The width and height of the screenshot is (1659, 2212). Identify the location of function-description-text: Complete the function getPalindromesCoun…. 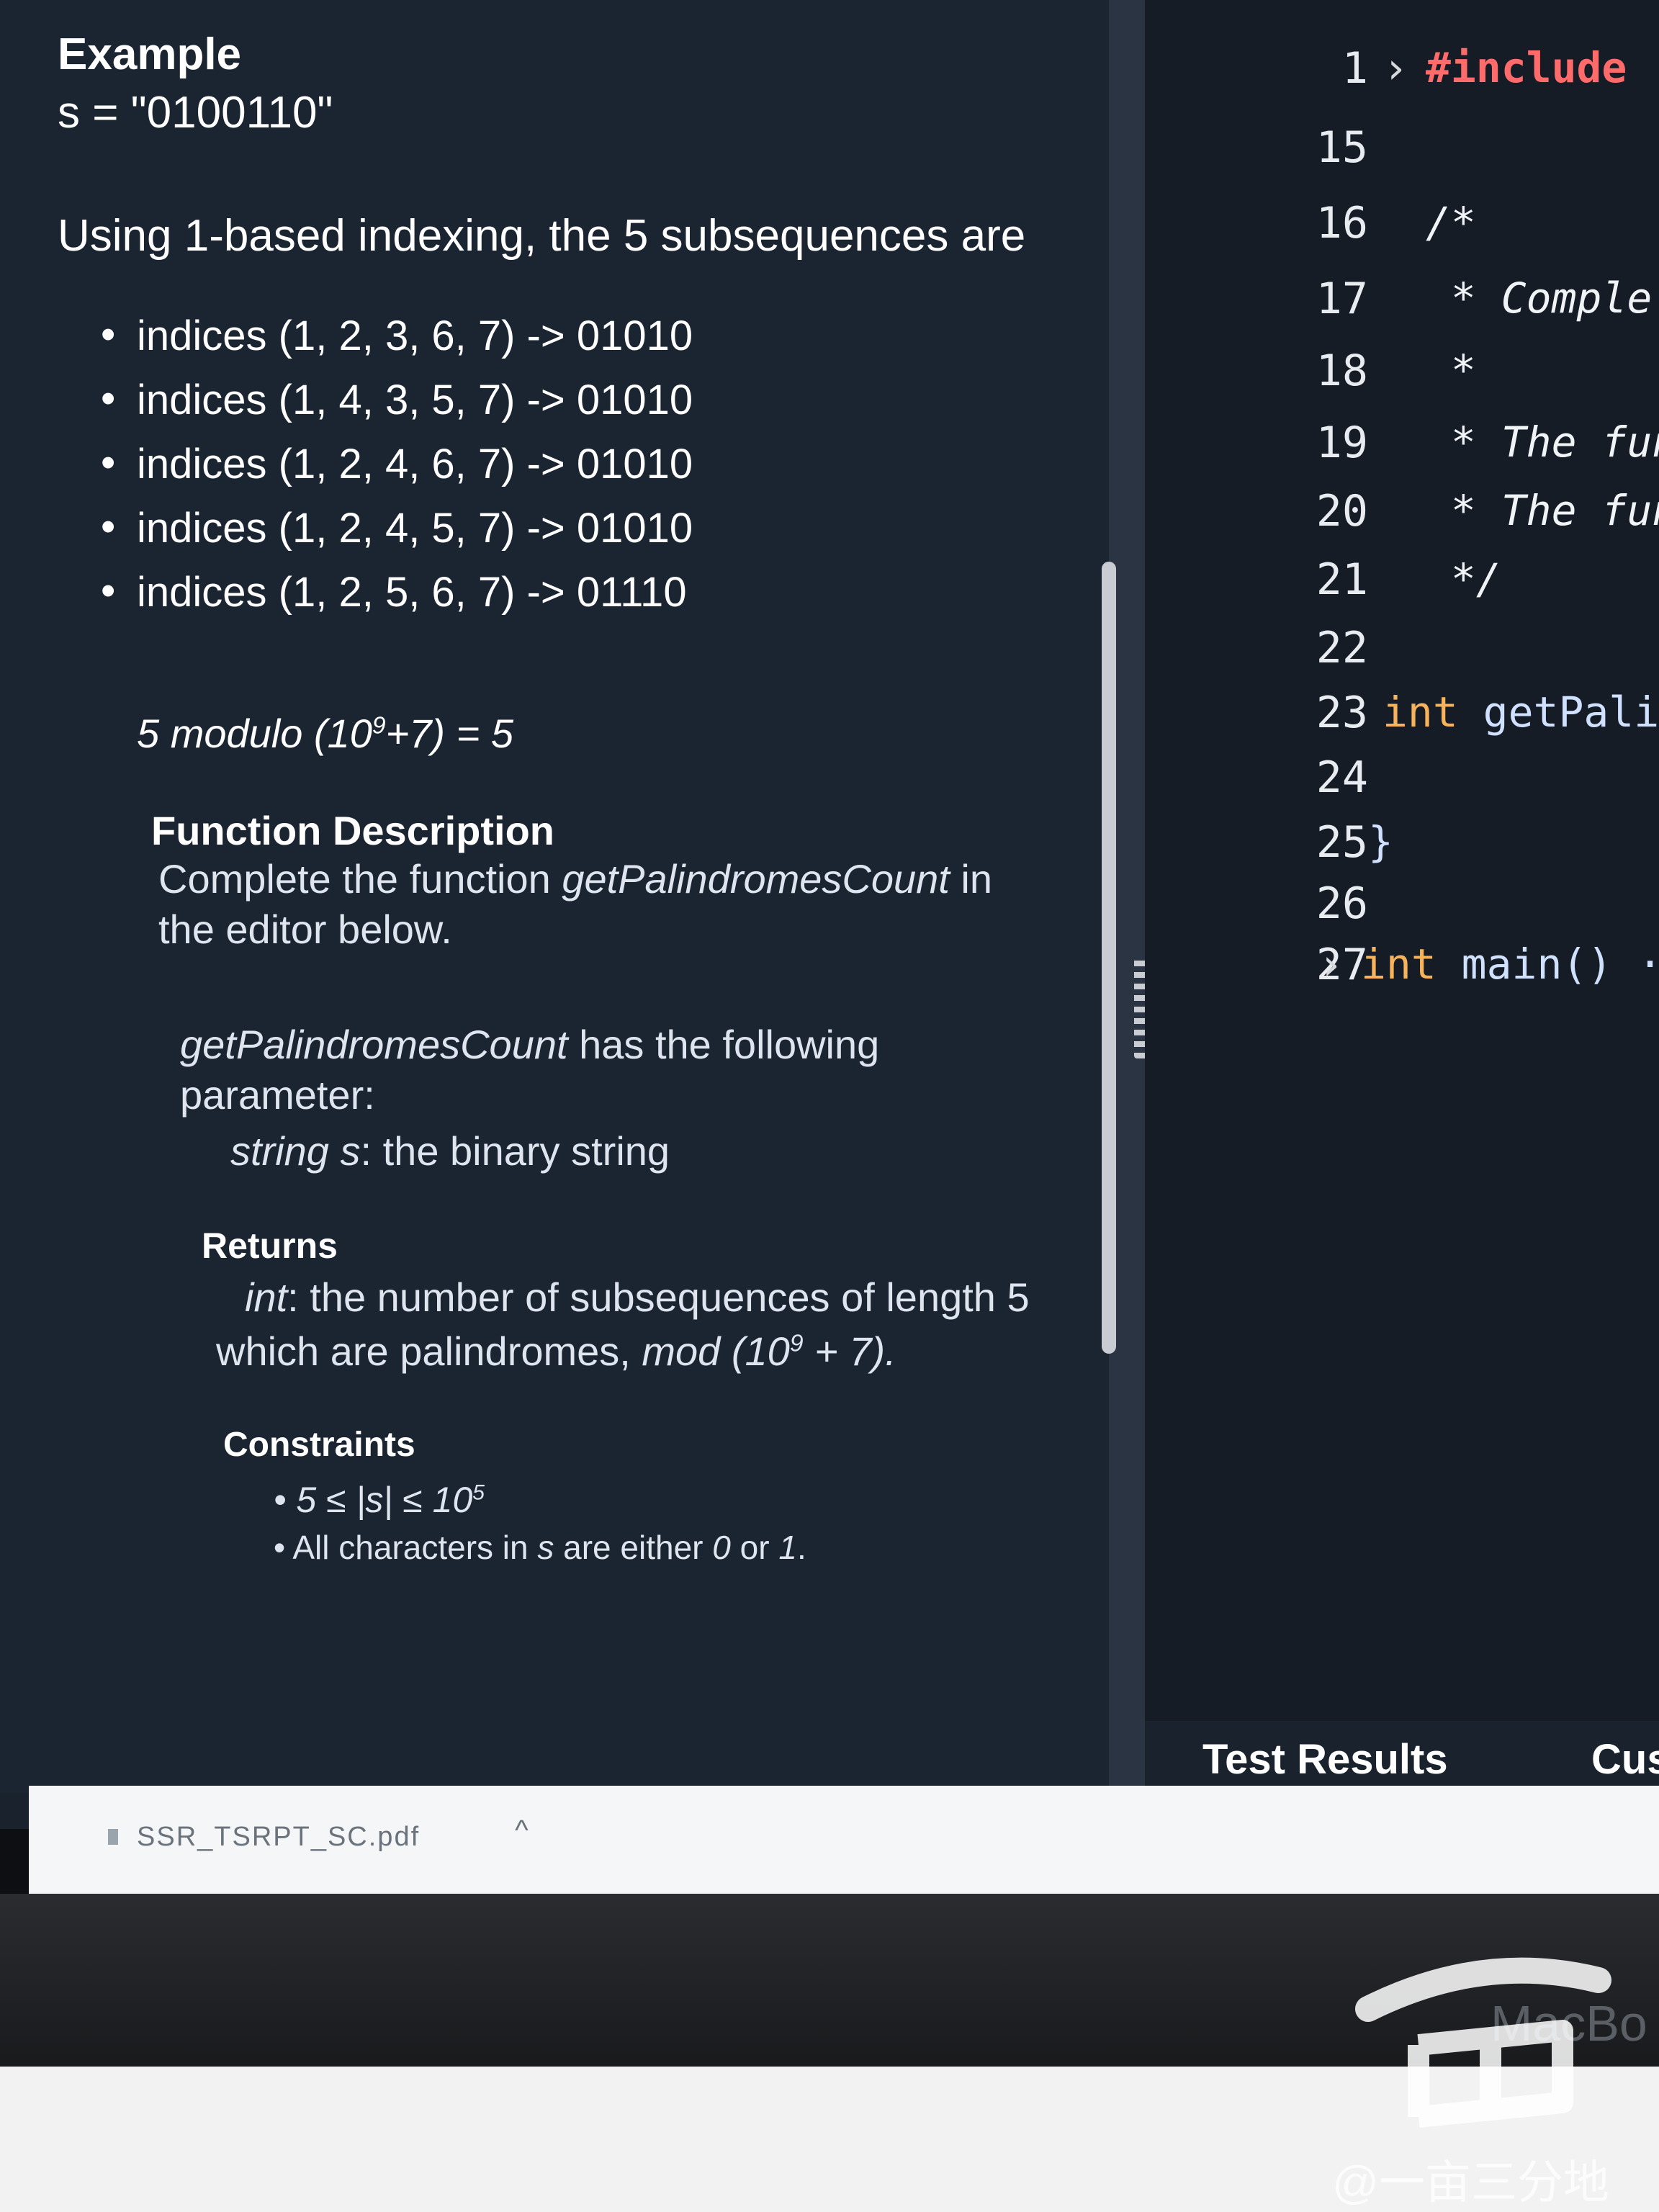
(575, 904).